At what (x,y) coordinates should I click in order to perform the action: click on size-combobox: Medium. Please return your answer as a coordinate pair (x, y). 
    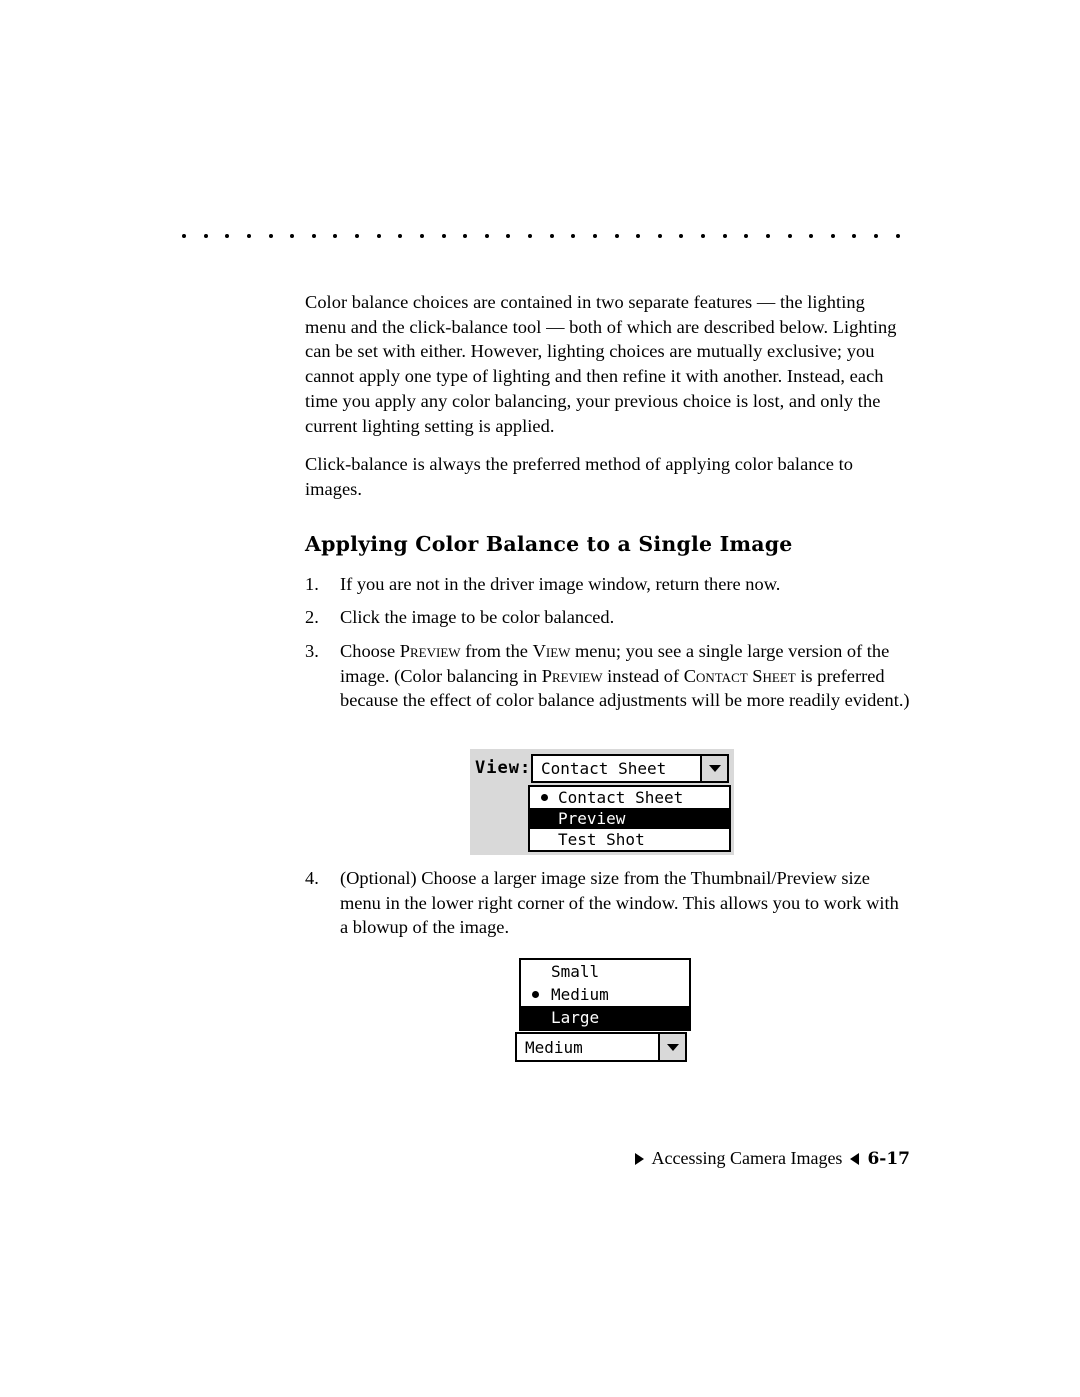
    Looking at the image, I should click on (601, 1047).